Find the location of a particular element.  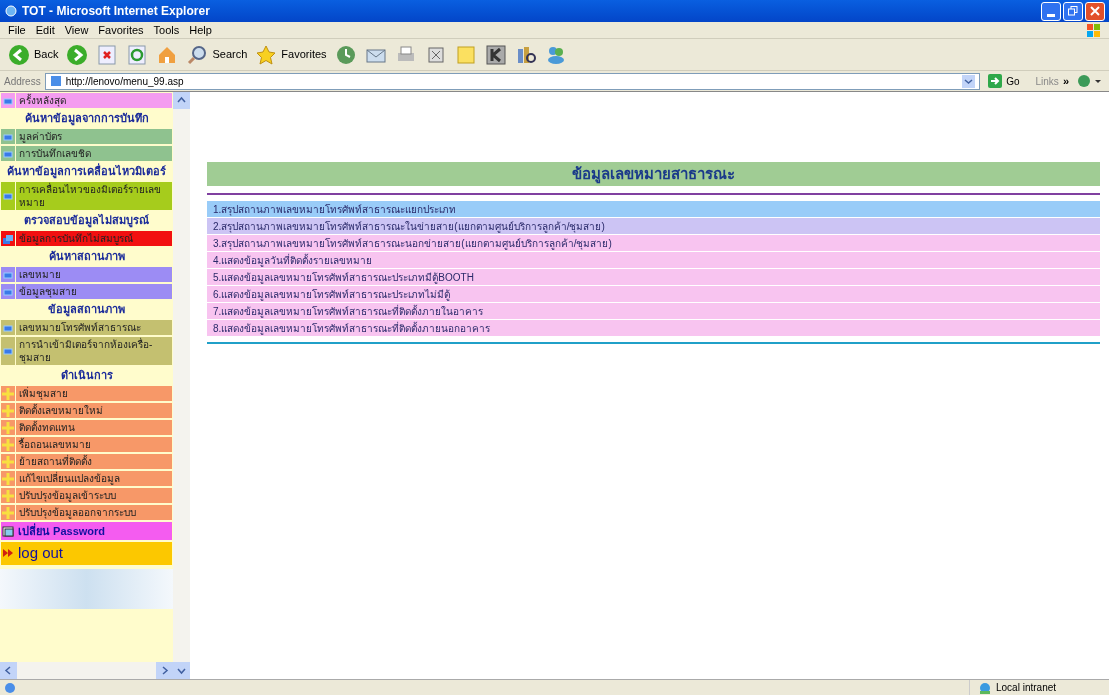

report-link: 8.แสดงข้อมูลเลขหมายโทรศัพท์สาธารณะที่ติดตั้งภายนอกอาคาร is located at coordinates (653, 328).